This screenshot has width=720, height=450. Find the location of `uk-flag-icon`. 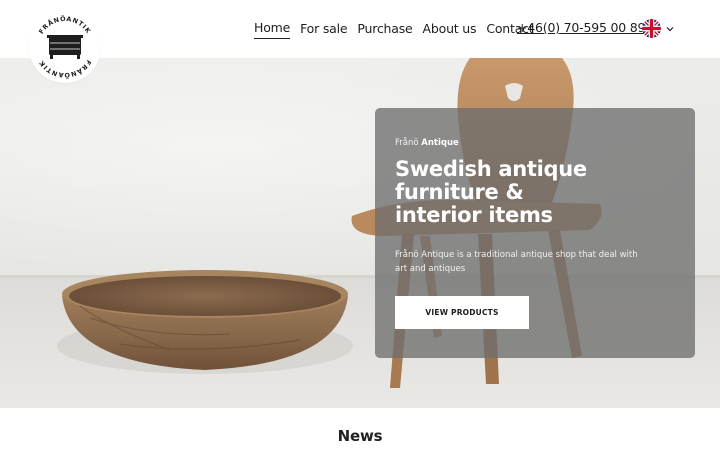

uk-flag-icon is located at coordinates (651, 28).